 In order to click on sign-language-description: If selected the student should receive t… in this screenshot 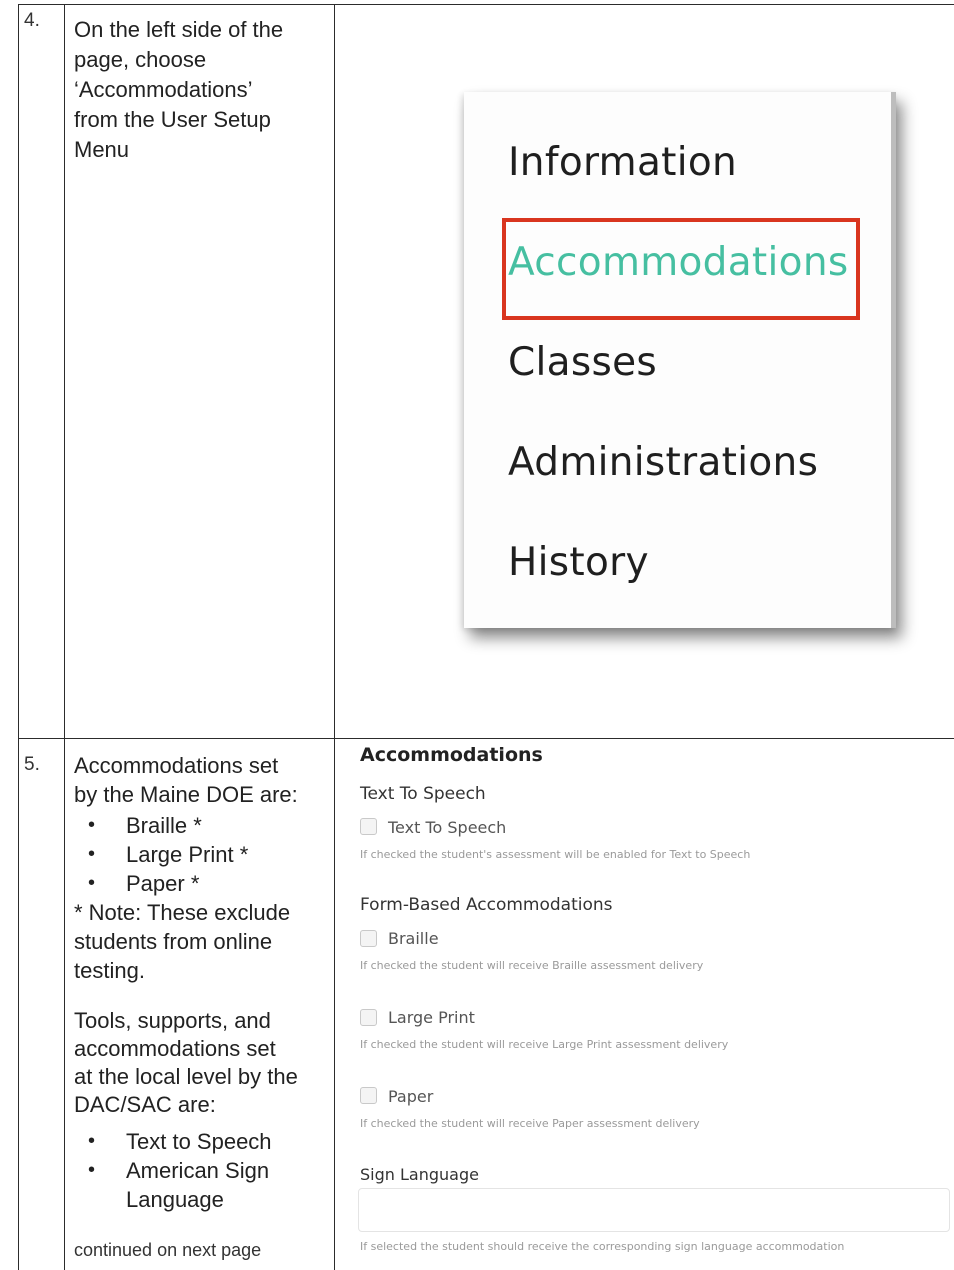, I will do `click(602, 1246)`.